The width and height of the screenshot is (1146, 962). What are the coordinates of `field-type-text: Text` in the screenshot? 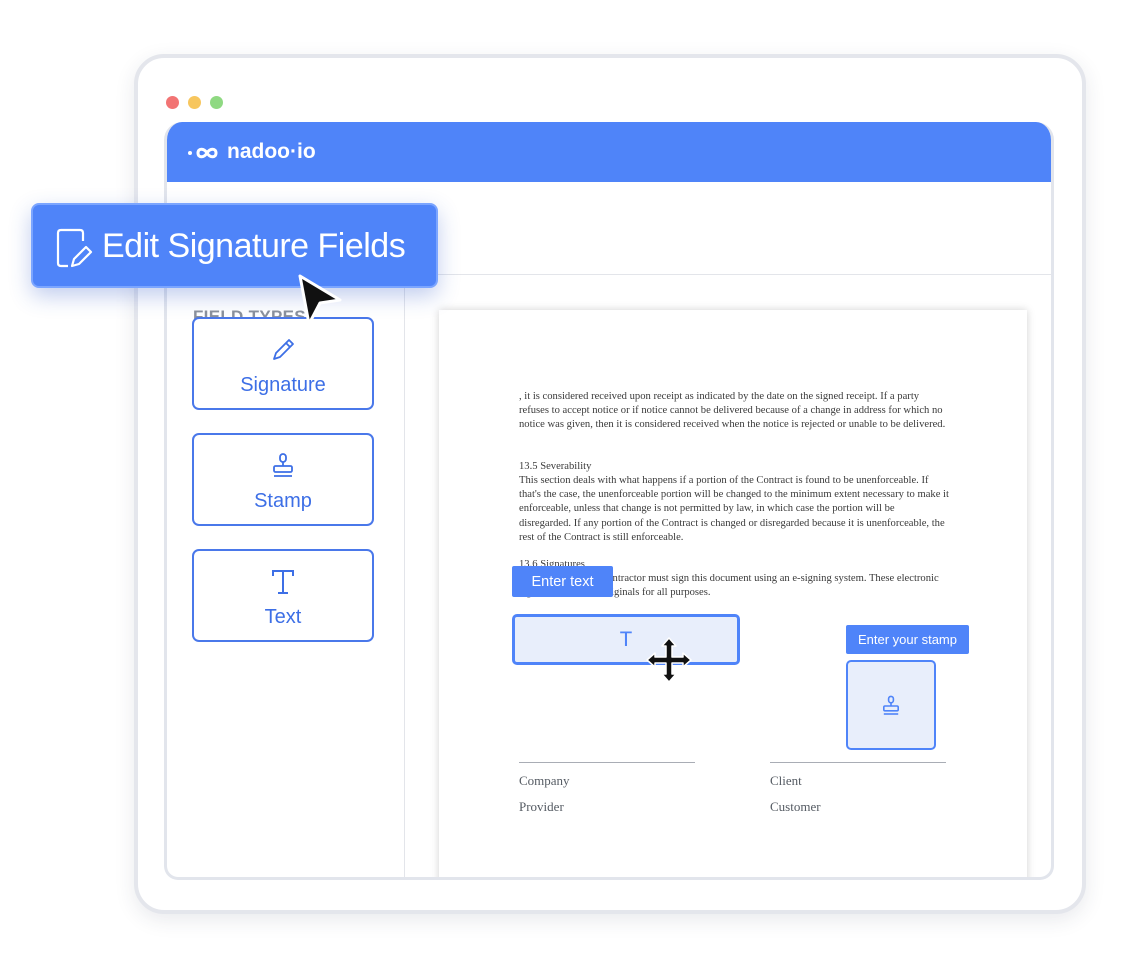 It's located at (283, 595).